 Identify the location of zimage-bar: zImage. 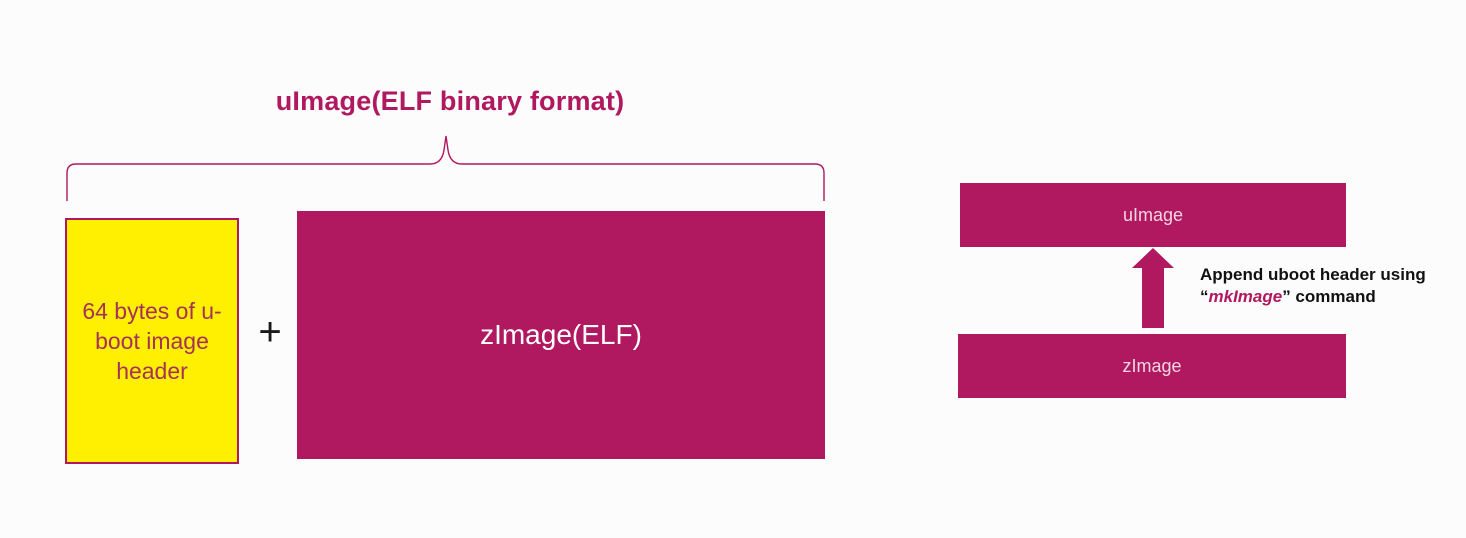
(1152, 366).